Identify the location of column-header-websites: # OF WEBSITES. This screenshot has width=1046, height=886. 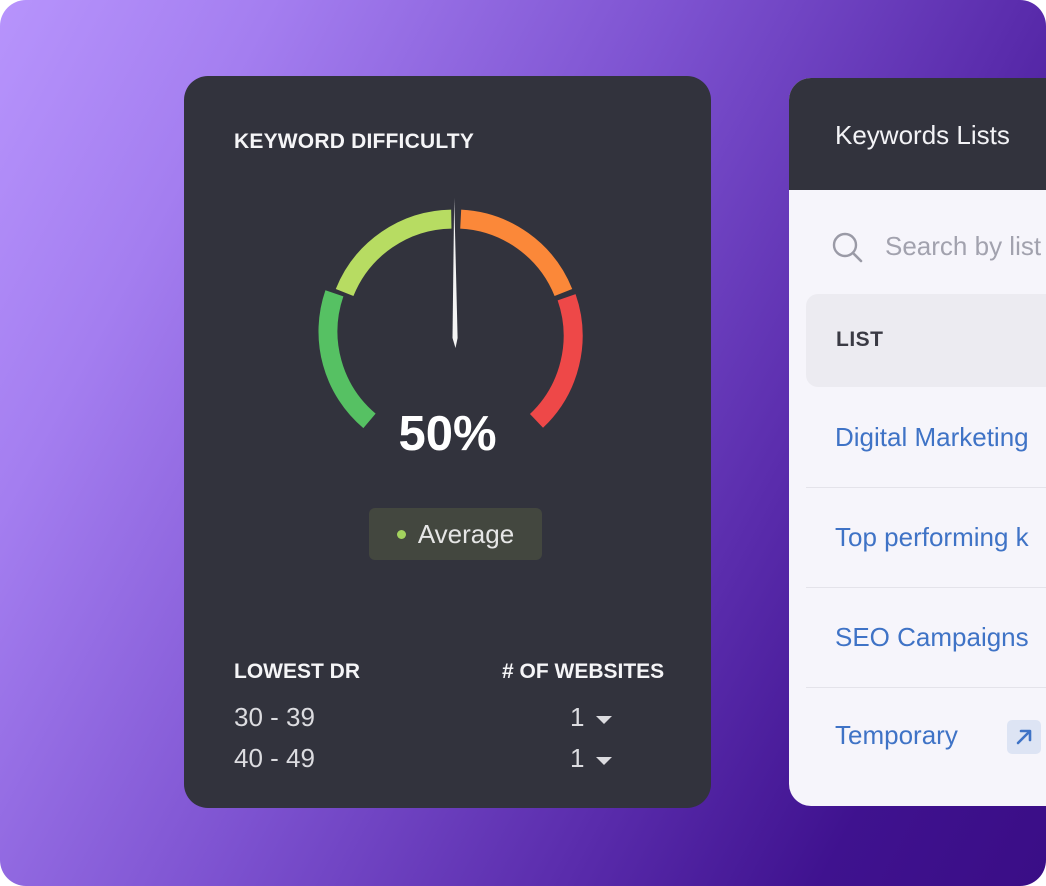
(583, 671).